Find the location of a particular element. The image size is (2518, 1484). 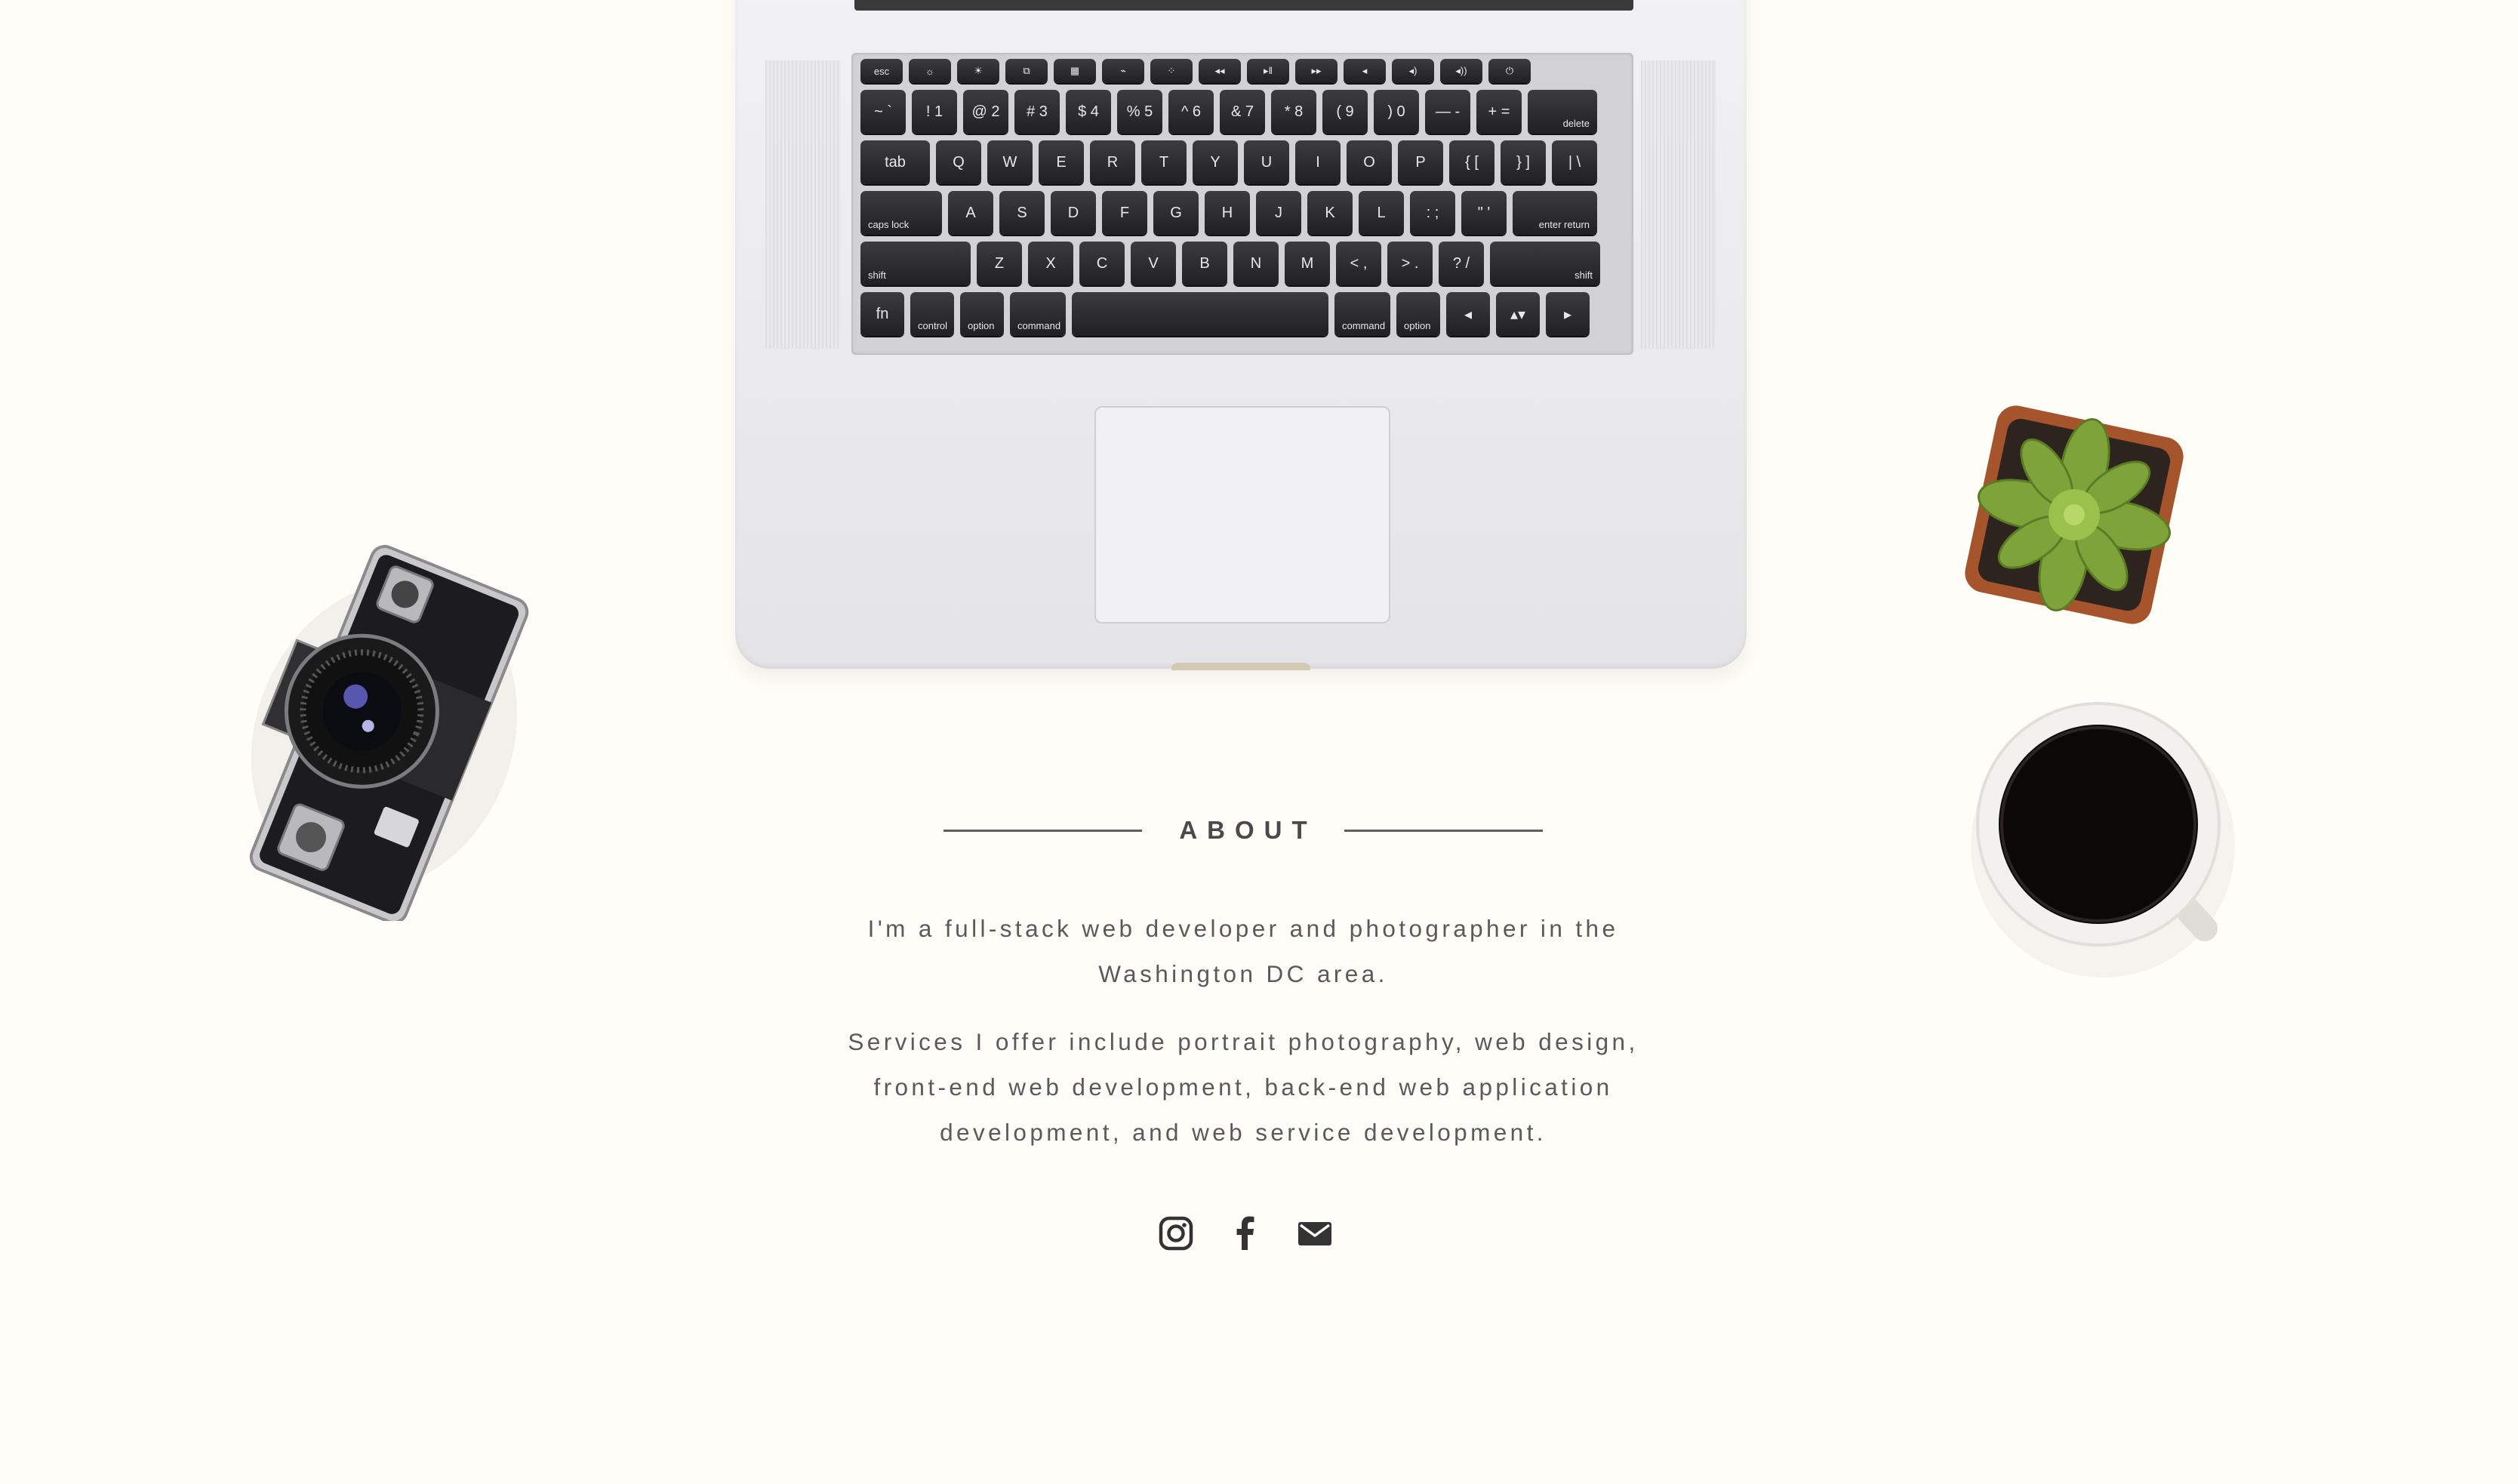

keycap: * 8 is located at coordinates (1293, 112).